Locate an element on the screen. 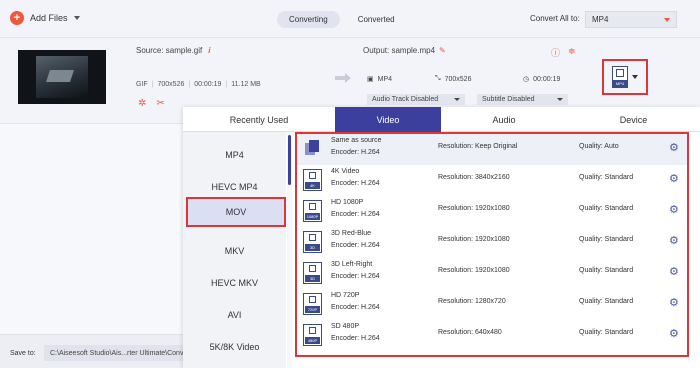 The image size is (700, 368). output-format: MP4 is located at coordinates (385, 79).